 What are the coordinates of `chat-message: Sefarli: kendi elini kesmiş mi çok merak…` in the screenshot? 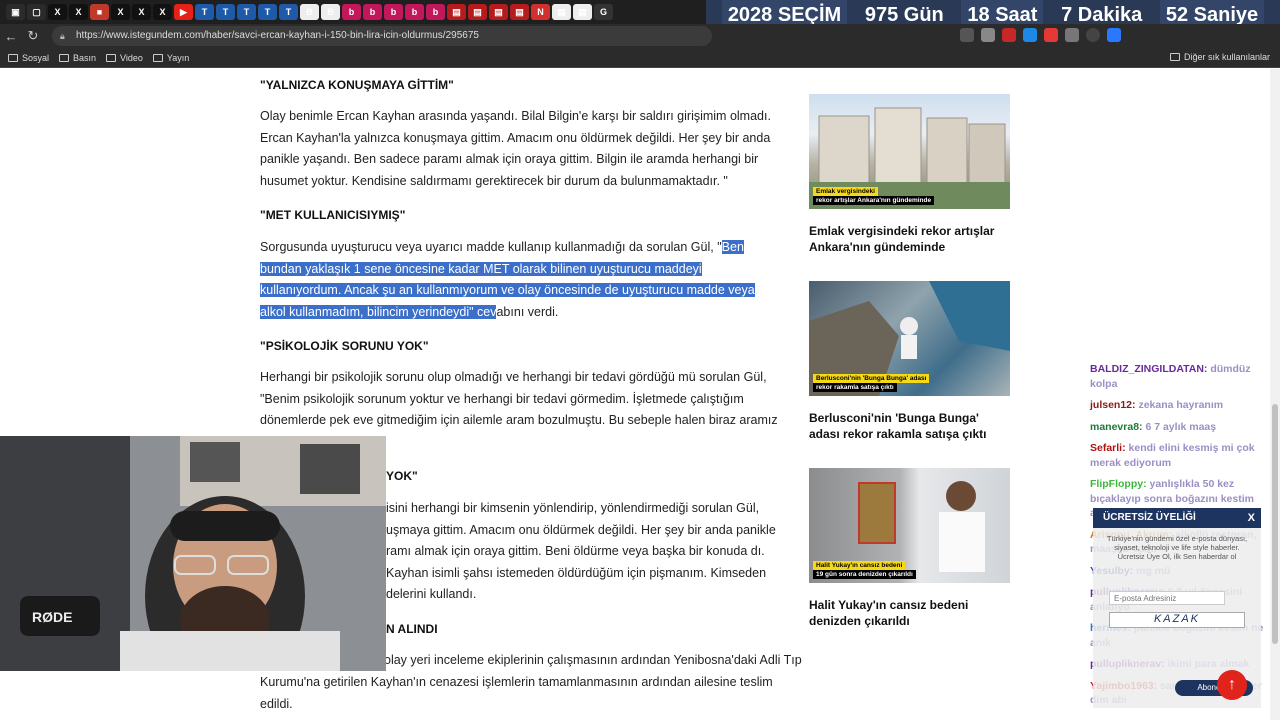 It's located at (1180, 455).